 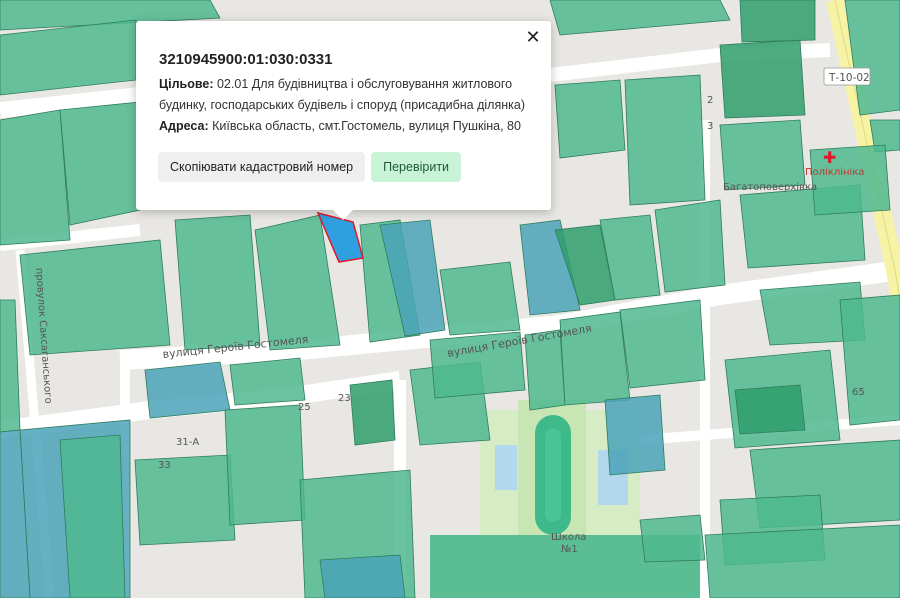 What do you see at coordinates (262, 167) in the screenshot?
I see `copy-cadastral-button: Скопіювати кадастровий номер` at bounding box center [262, 167].